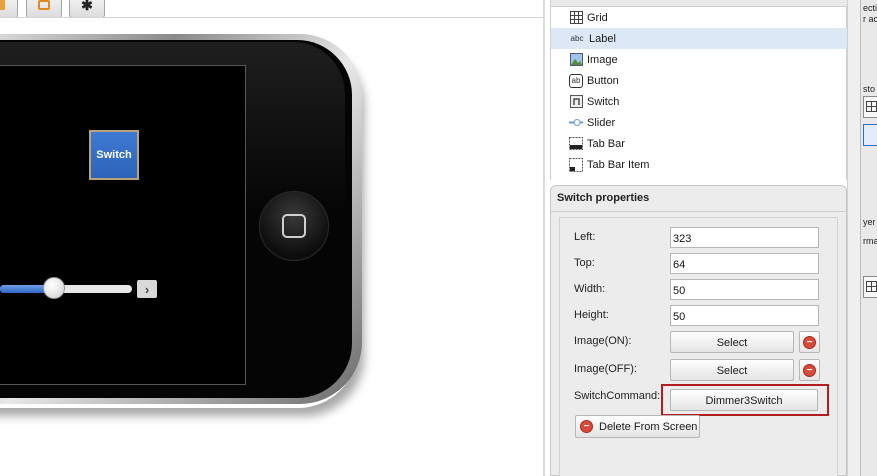 The image size is (877, 476). Describe the element at coordinates (732, 342) in the screenshot. I see `image-on-select-button: Select` at that location.